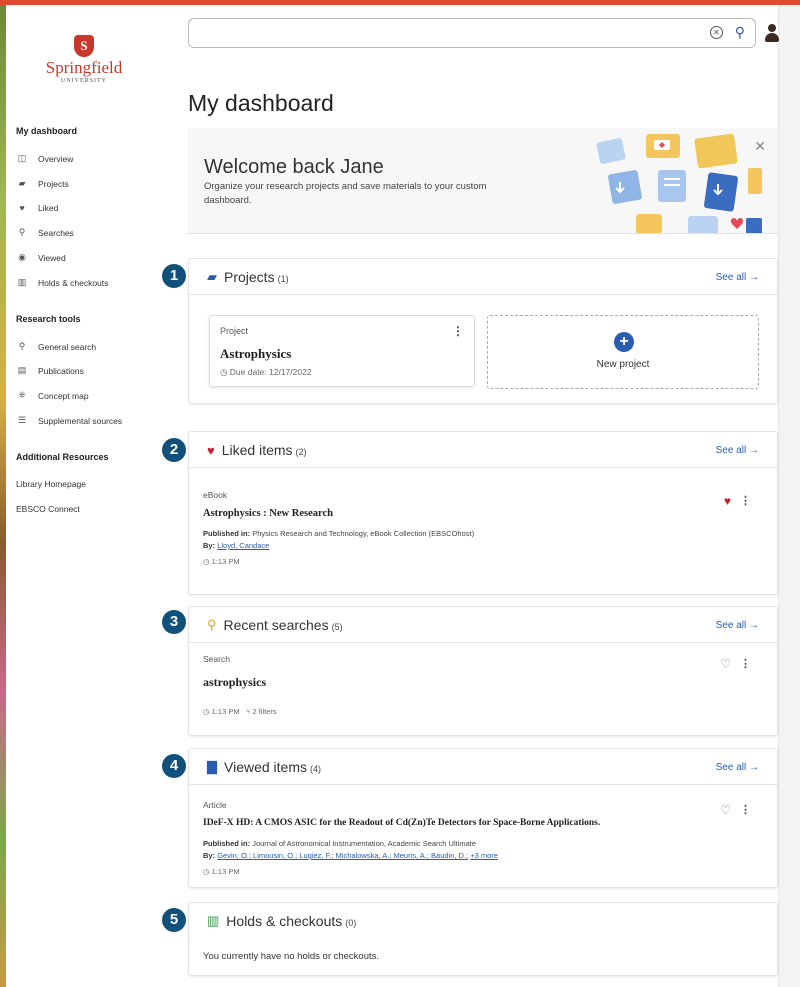 The width and height of the screenshot is (800, 987). Describe the element at coordinates (243, 545) in the screenshot. I see `author-link: Lloyd, Candace` at that location.